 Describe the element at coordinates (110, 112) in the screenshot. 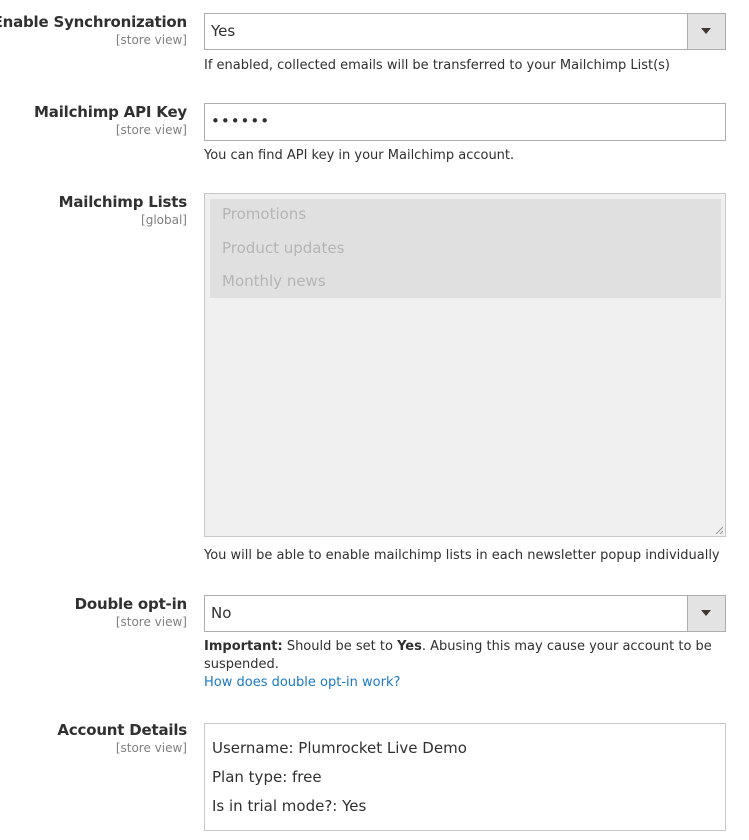

I see `field-label: Mailchimp API Key` at that location.